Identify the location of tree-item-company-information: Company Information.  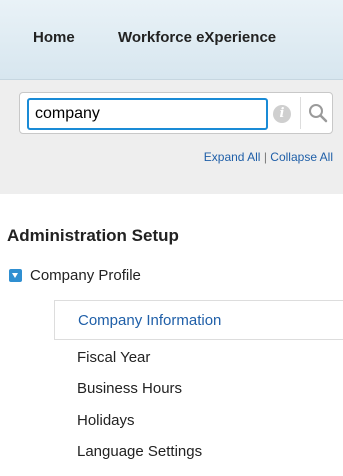
(198, 320).